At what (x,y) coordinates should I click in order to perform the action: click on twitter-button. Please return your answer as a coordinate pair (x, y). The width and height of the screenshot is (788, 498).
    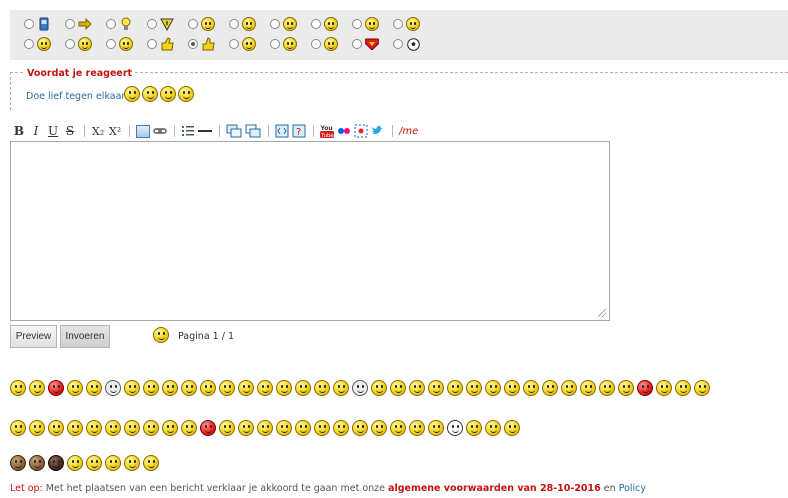
    Looking at the image, I should click on (378, 131).